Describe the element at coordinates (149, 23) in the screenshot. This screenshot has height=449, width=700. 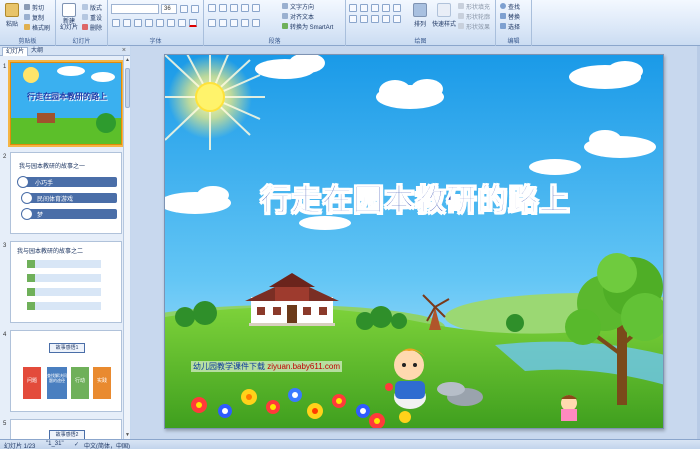
I see `strikethrough-icon` at that location.